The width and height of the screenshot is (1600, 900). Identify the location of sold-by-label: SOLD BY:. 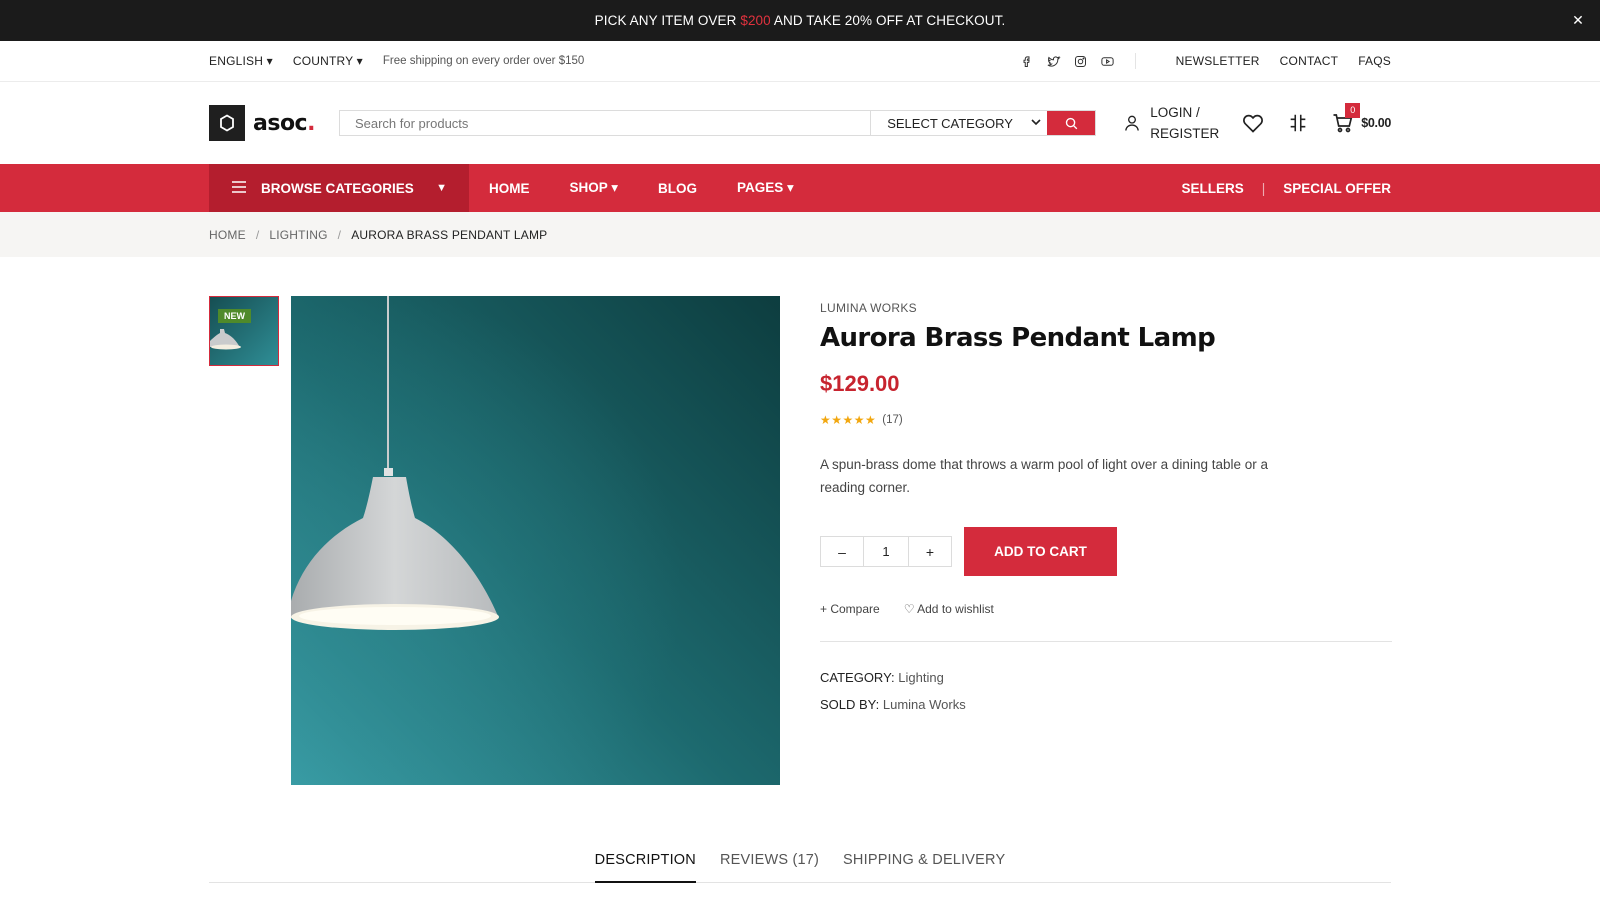
(850, 704).